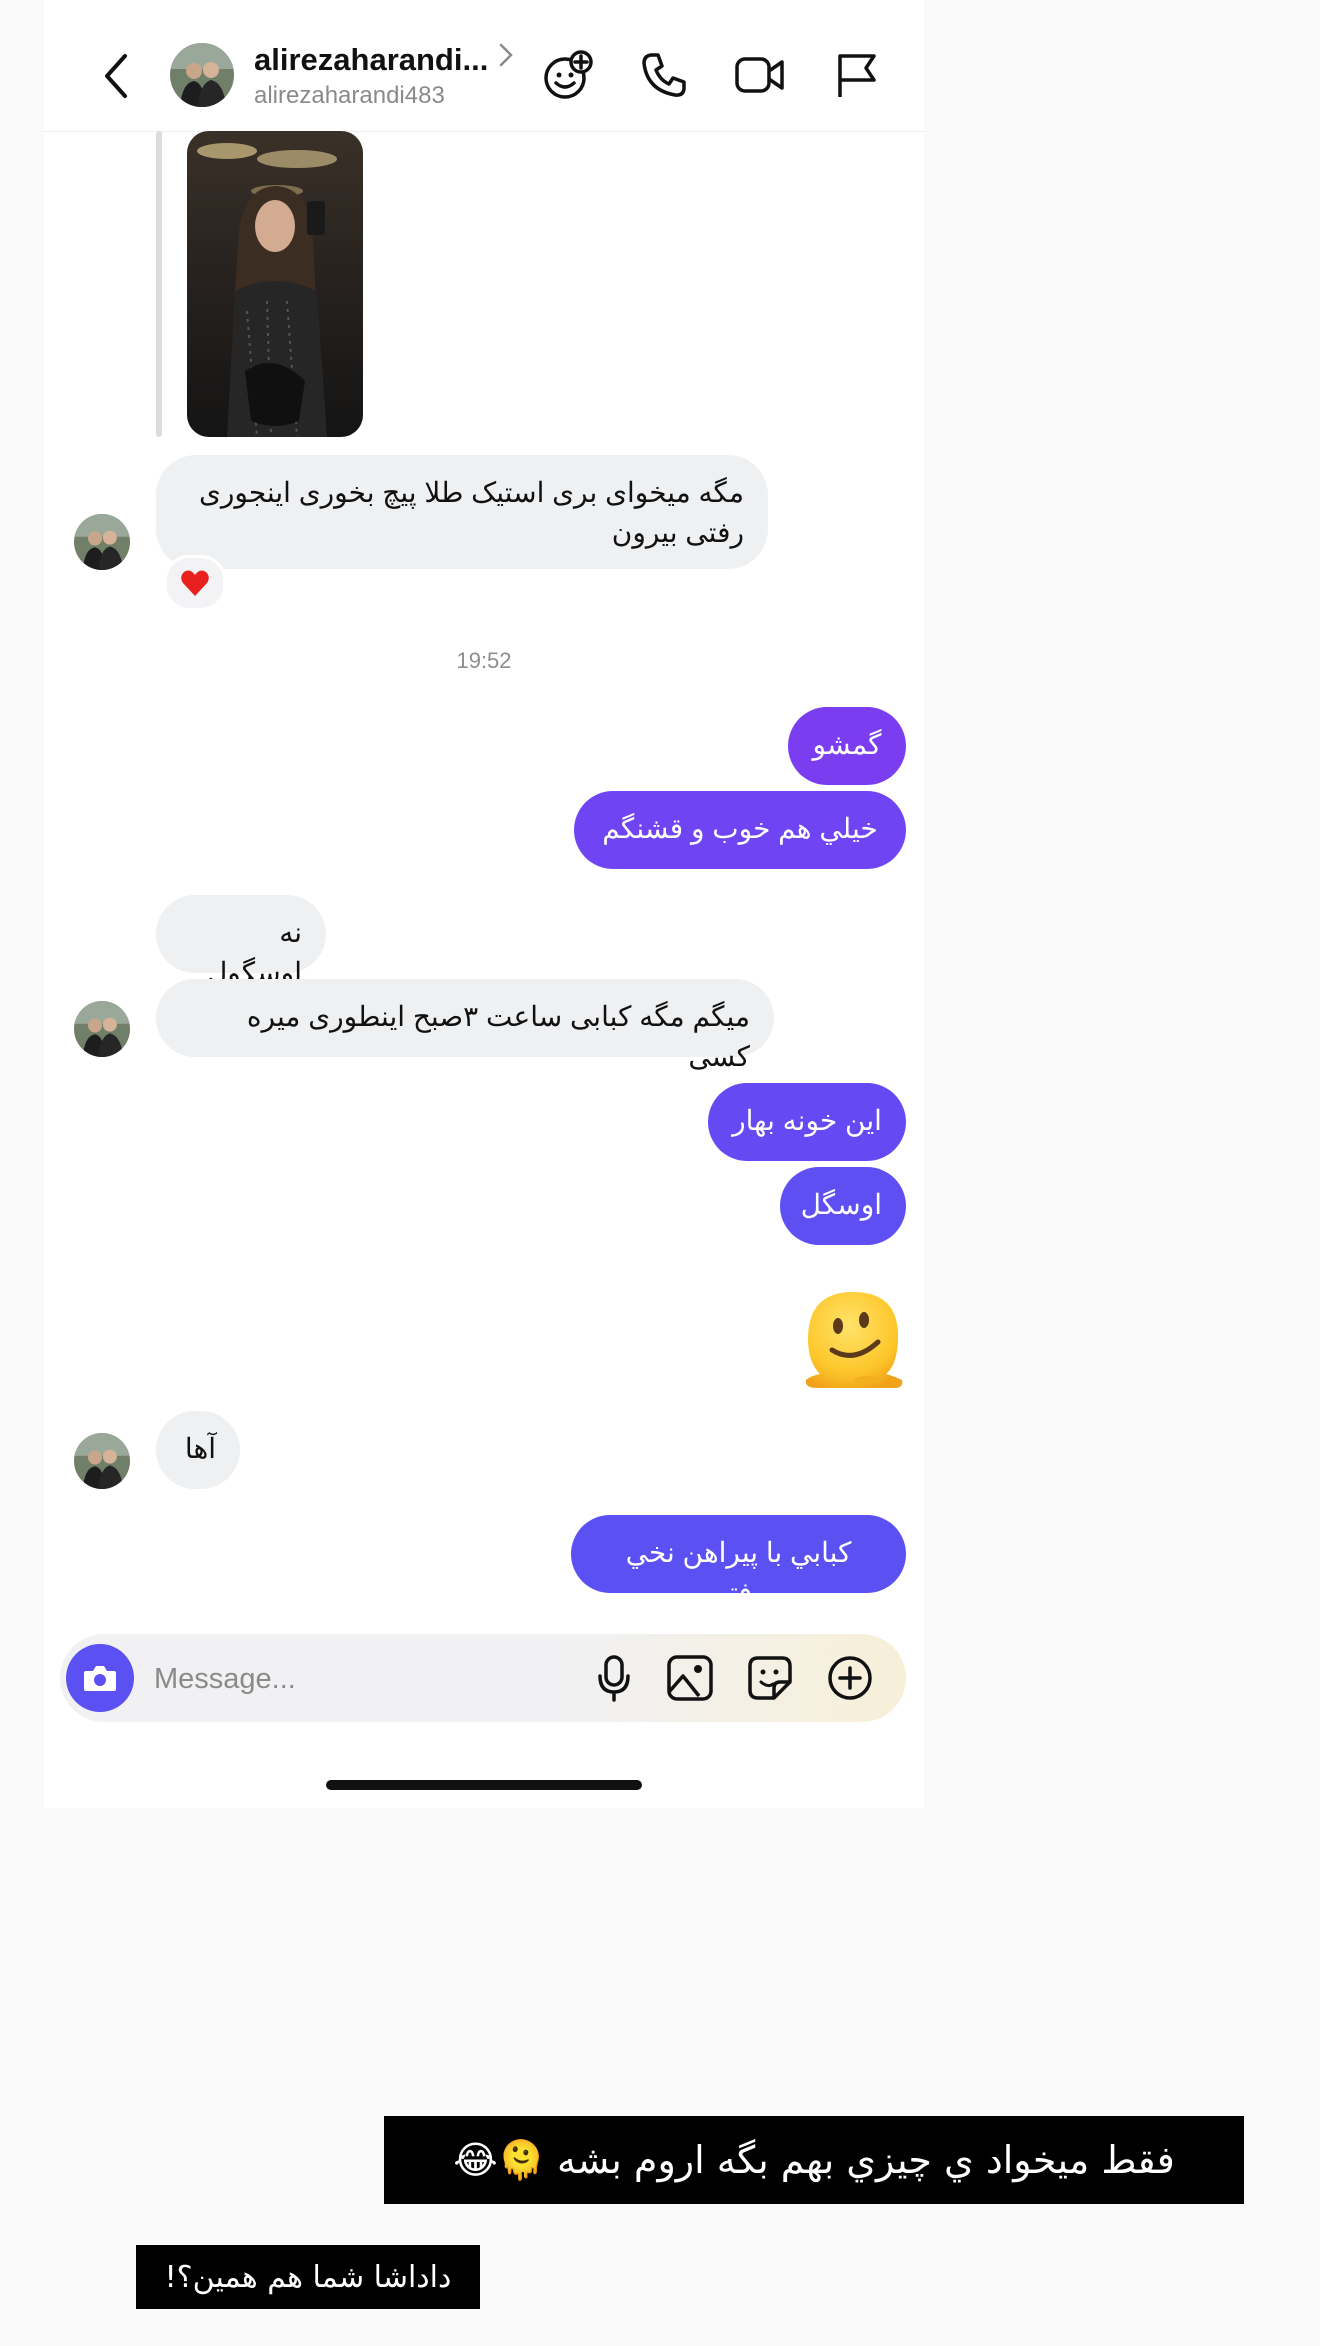  I want to click on timestamp: 19:52, so click(484, 660).